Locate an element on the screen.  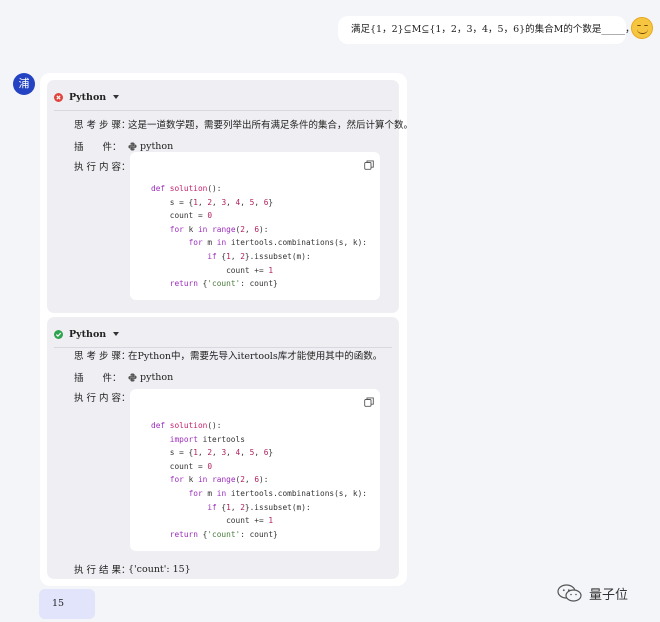
tool-call-header-2: Python is located at coordinates (87, 334).